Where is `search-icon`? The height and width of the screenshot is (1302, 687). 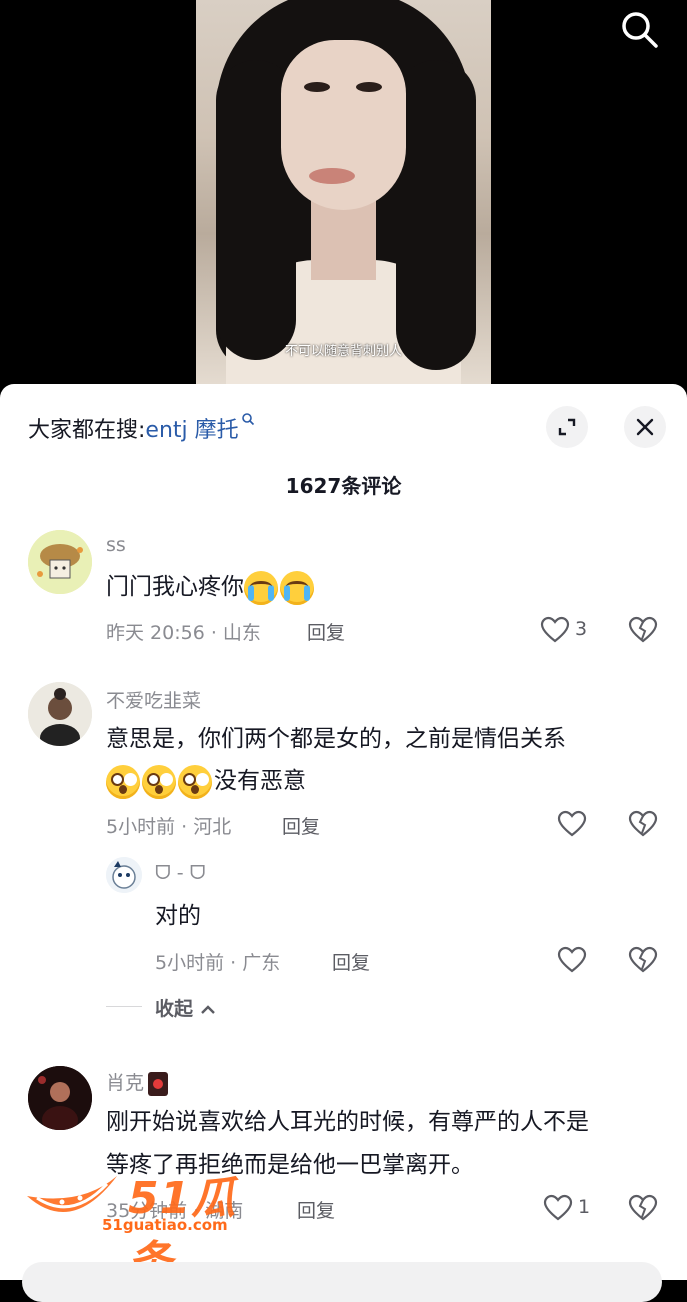
search-icon is located at coordinates (640, 30).